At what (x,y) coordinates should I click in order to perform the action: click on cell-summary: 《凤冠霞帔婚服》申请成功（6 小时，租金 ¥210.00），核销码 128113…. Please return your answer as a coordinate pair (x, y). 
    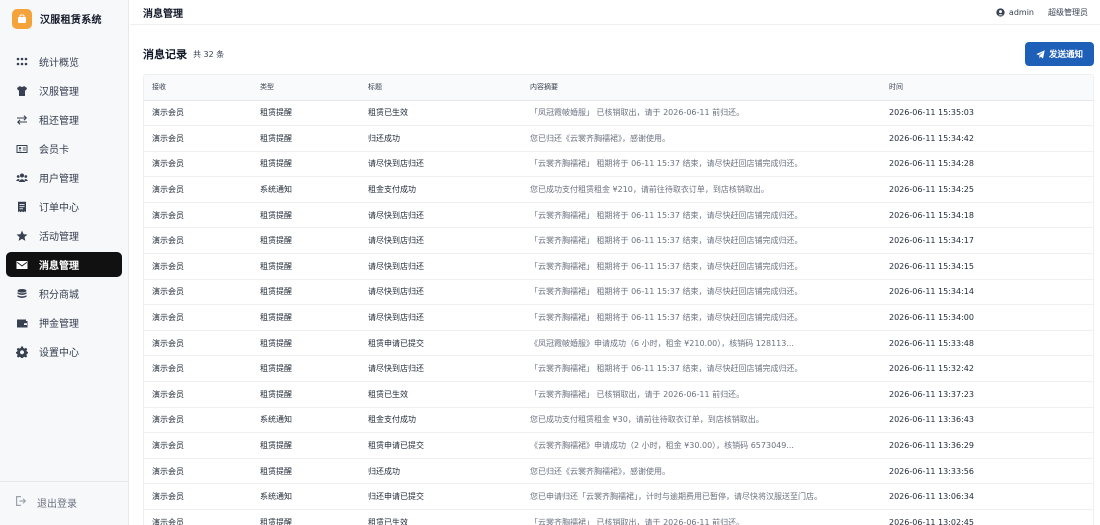
    Looking at the image, I should click on (701, 343).